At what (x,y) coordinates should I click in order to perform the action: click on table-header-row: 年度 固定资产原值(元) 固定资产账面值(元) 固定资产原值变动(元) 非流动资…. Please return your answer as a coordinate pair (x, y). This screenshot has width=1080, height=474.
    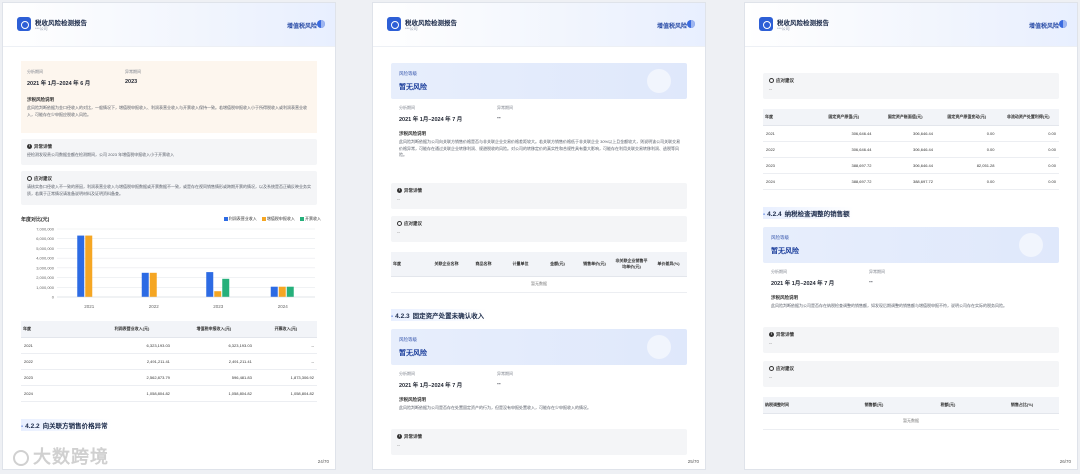
    Looking at the image, I should click on (911, 117).